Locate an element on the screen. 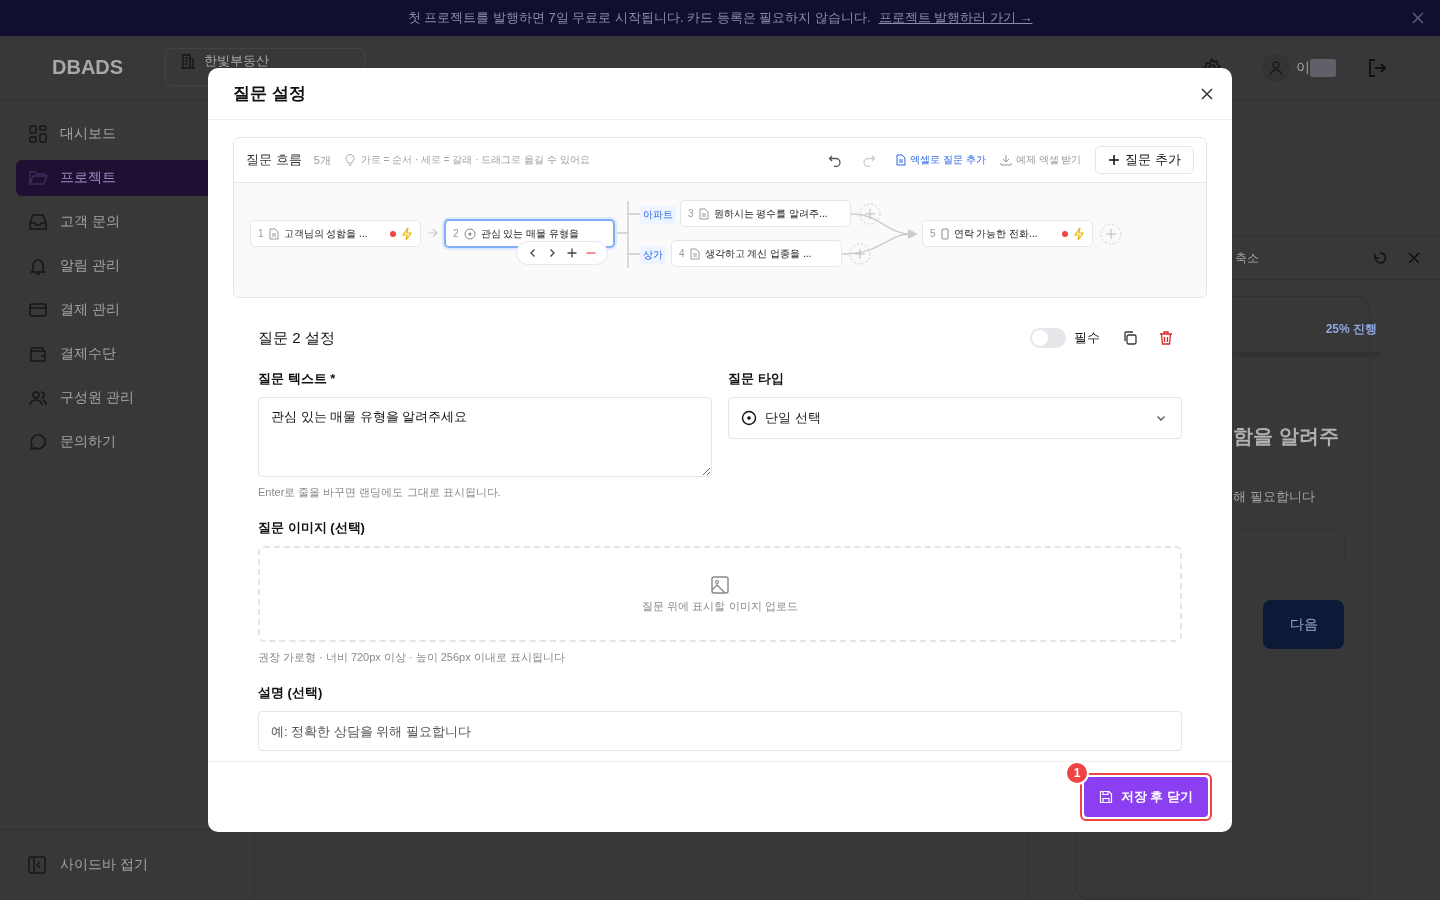  sidebar-item: 구성원 관리 is located at coordinates (135, 398).